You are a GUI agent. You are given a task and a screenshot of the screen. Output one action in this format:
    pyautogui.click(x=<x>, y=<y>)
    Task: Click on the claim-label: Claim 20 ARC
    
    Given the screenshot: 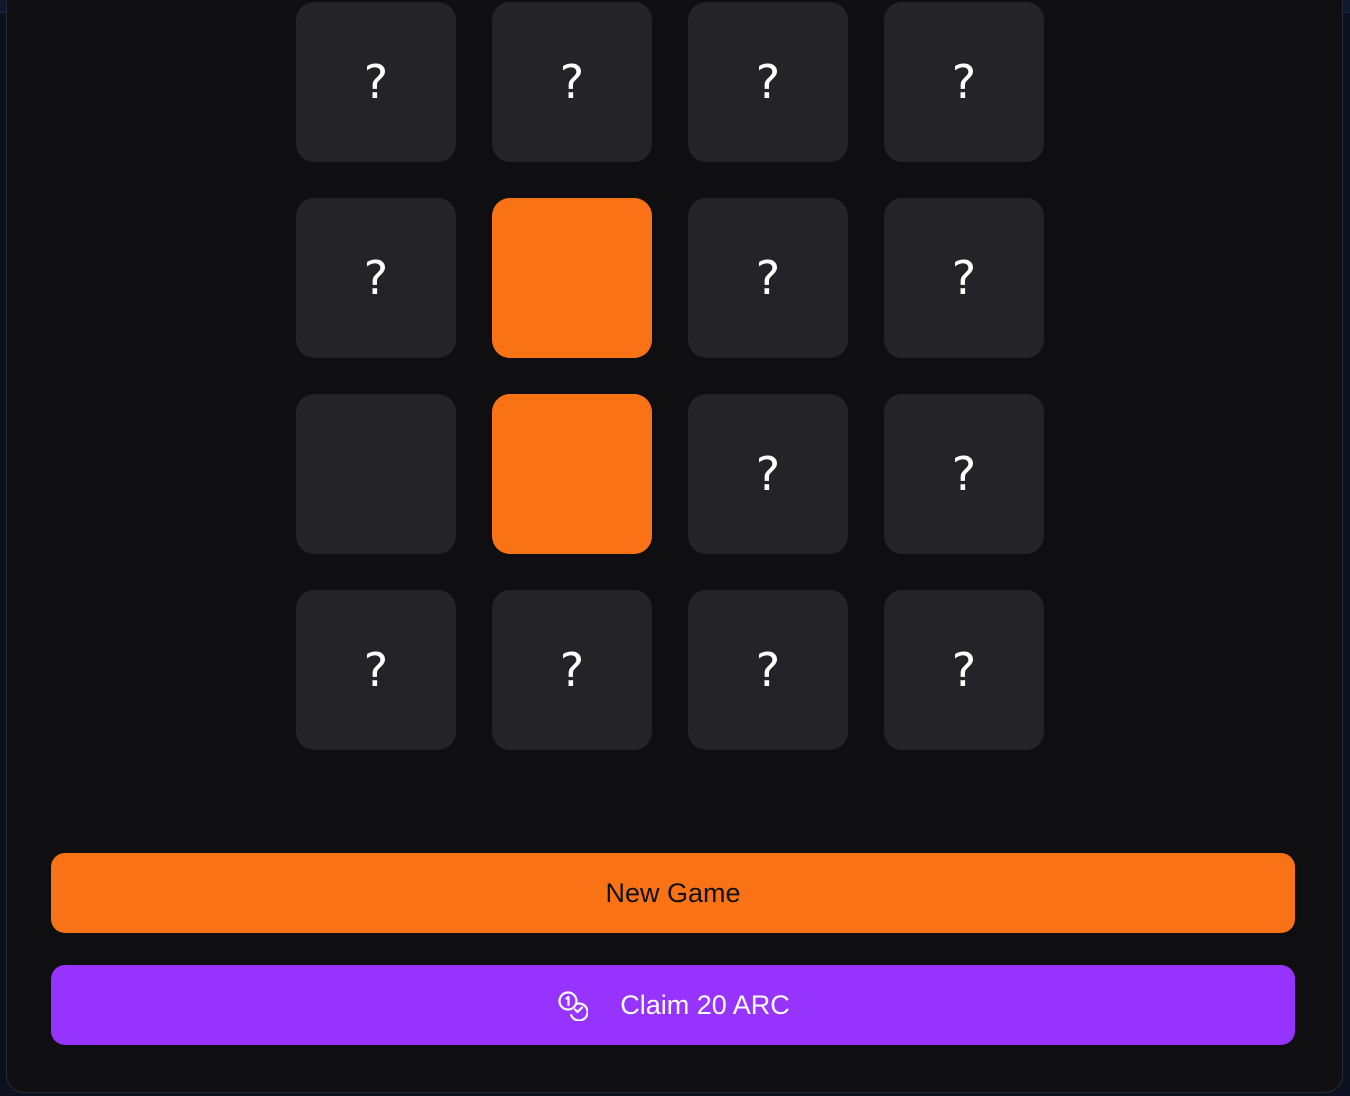 What is the action you would take?
    pyautogui.click(x=705, y=1004)
    